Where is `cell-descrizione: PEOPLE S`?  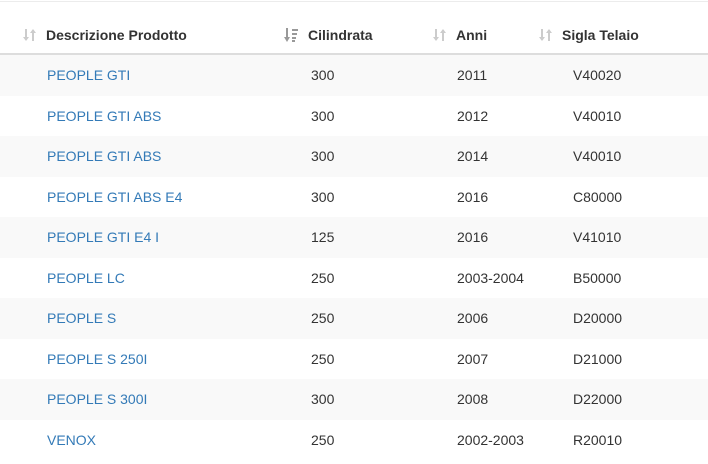 cell-descrizione: PEOPLE S is located at coordinates (149, 318).